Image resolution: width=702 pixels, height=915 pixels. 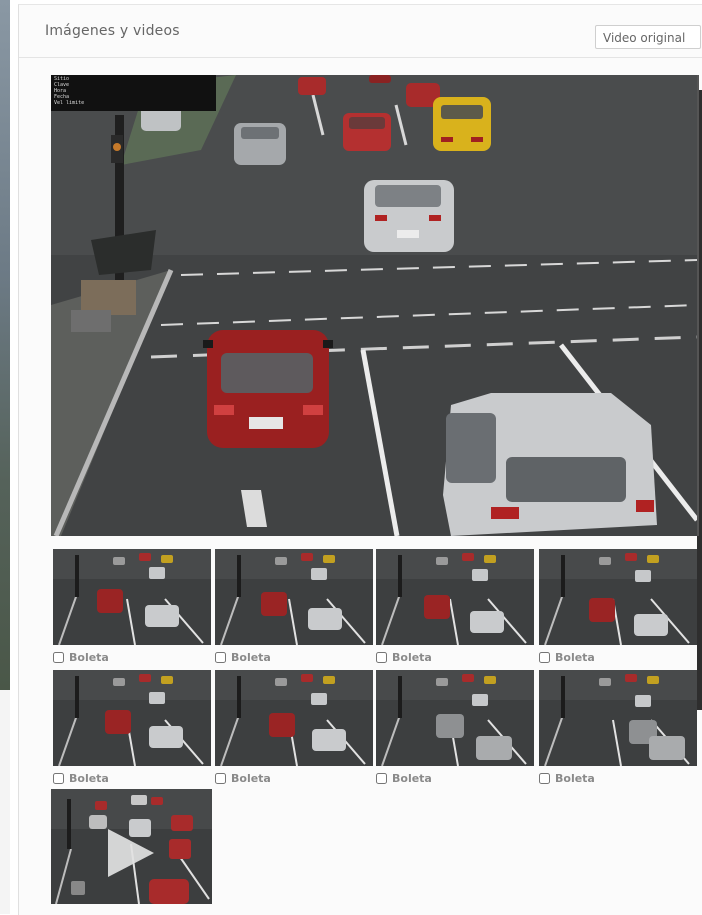 I want to click on video-thumbnail, so click(x=131, y=846).